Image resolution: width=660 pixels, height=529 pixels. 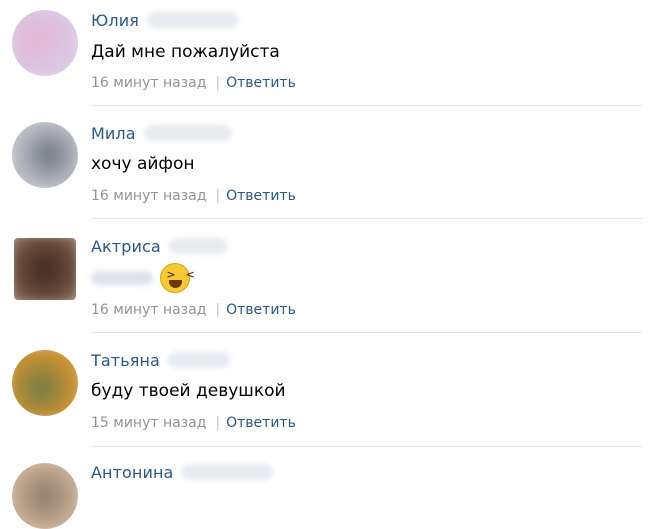 What do you see at coordinates (125, 360) in the screenshot?
I see `author-name: Татьяна` at bounding box center [125, 360].